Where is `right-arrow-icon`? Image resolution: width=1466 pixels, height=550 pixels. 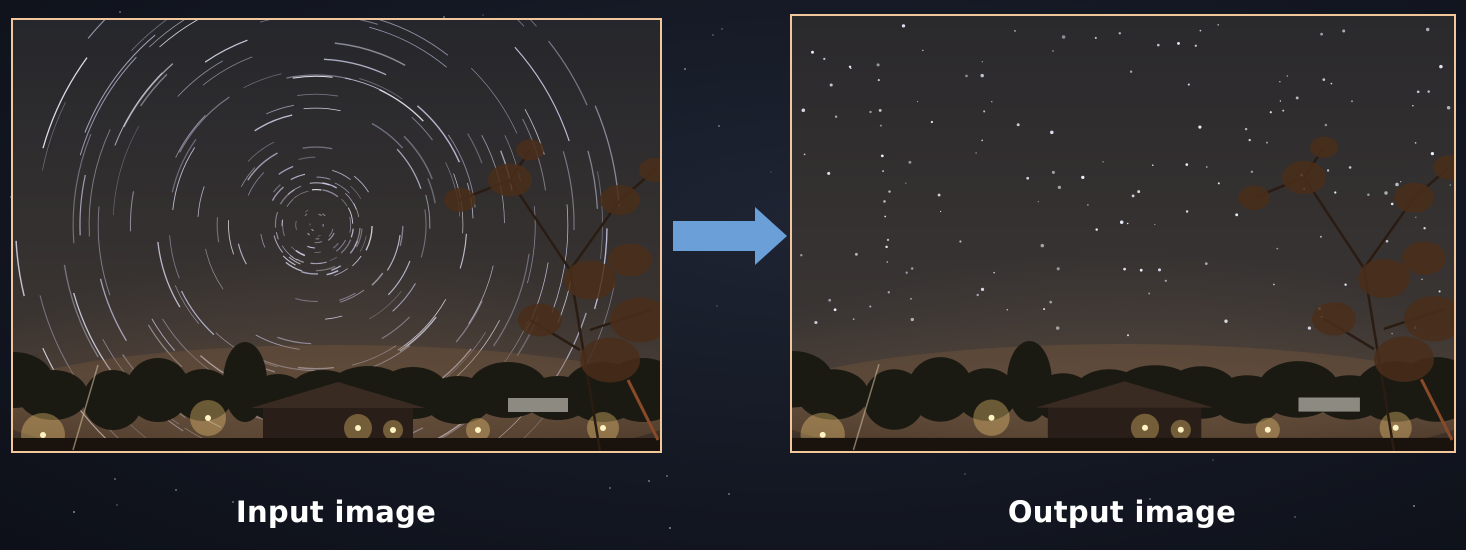
right-arrow-icon is located at coordinates (730, 236).